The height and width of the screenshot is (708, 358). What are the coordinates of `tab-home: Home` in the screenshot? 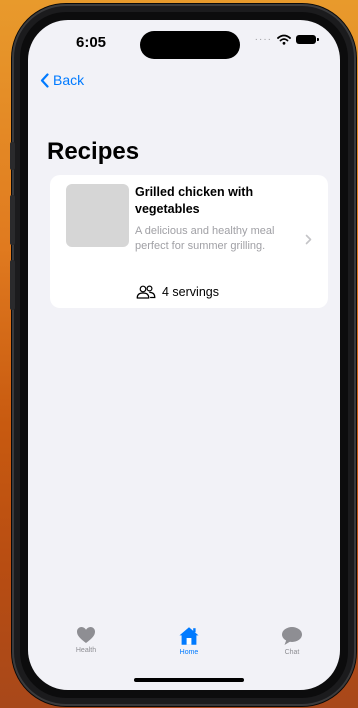 It's located at (189, 641).